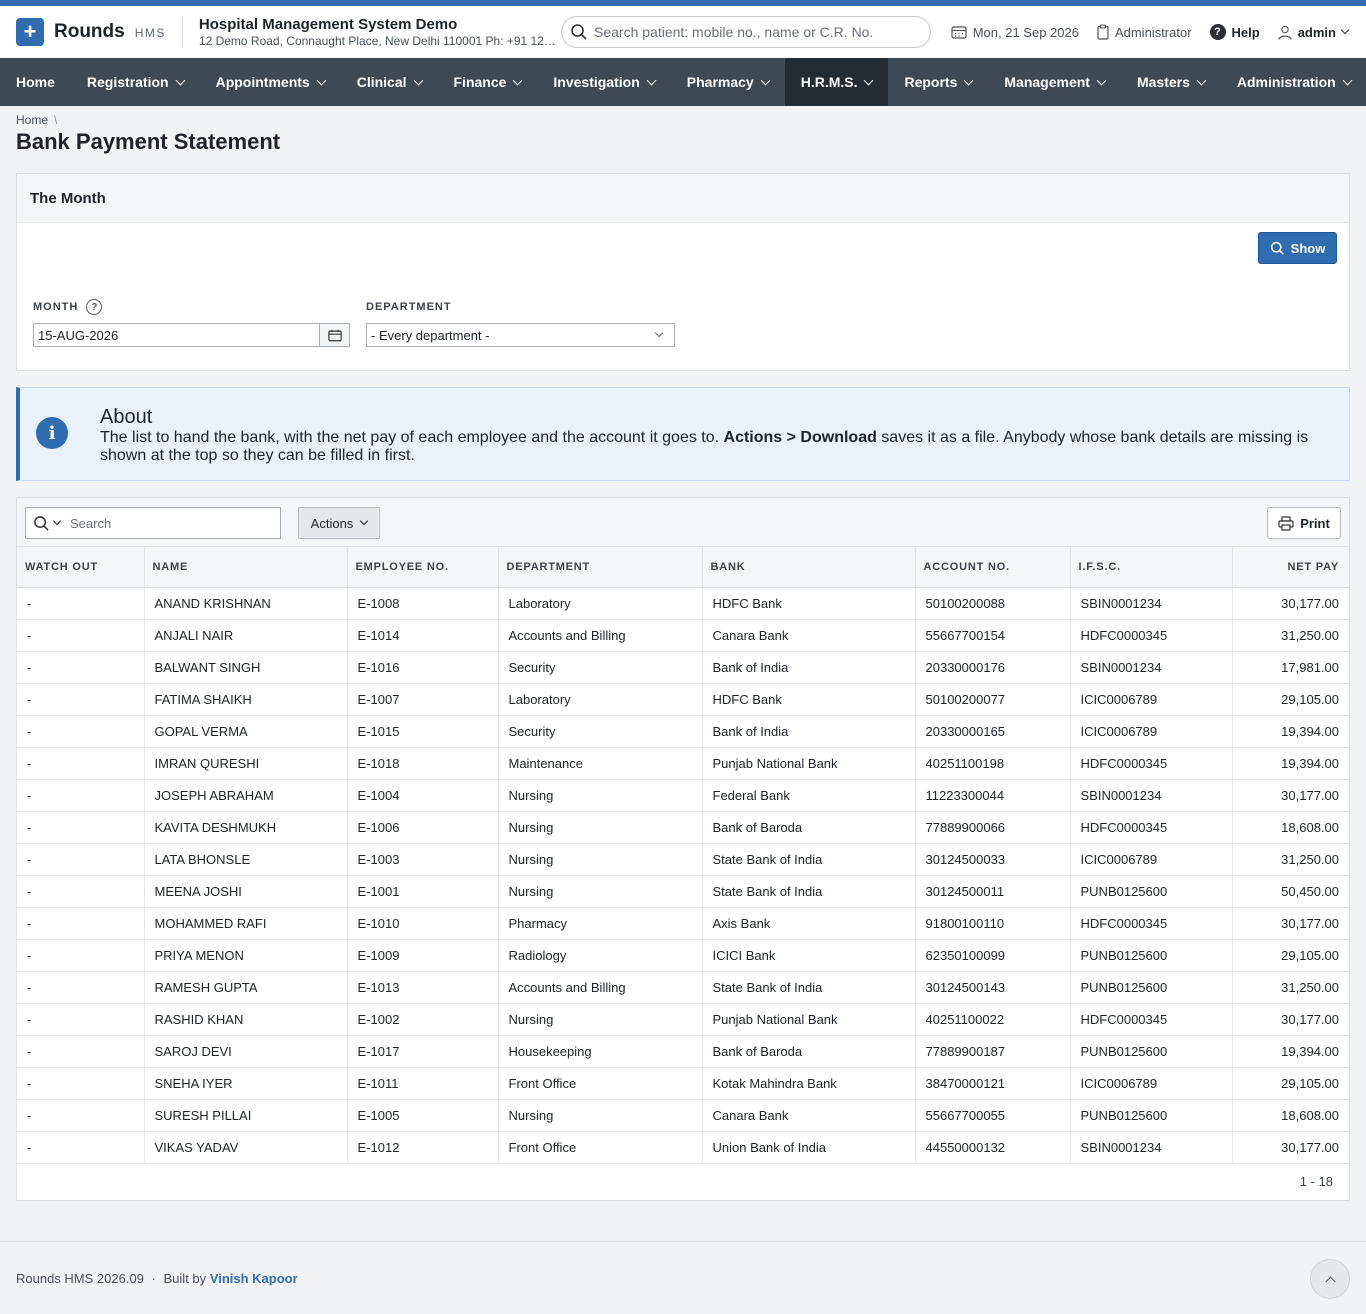  What do you see at coordinates (80, 1278) in the screenshot?
I see `footer-version: Rounds HMS 2026.09` at bounding box center [80, 1278].